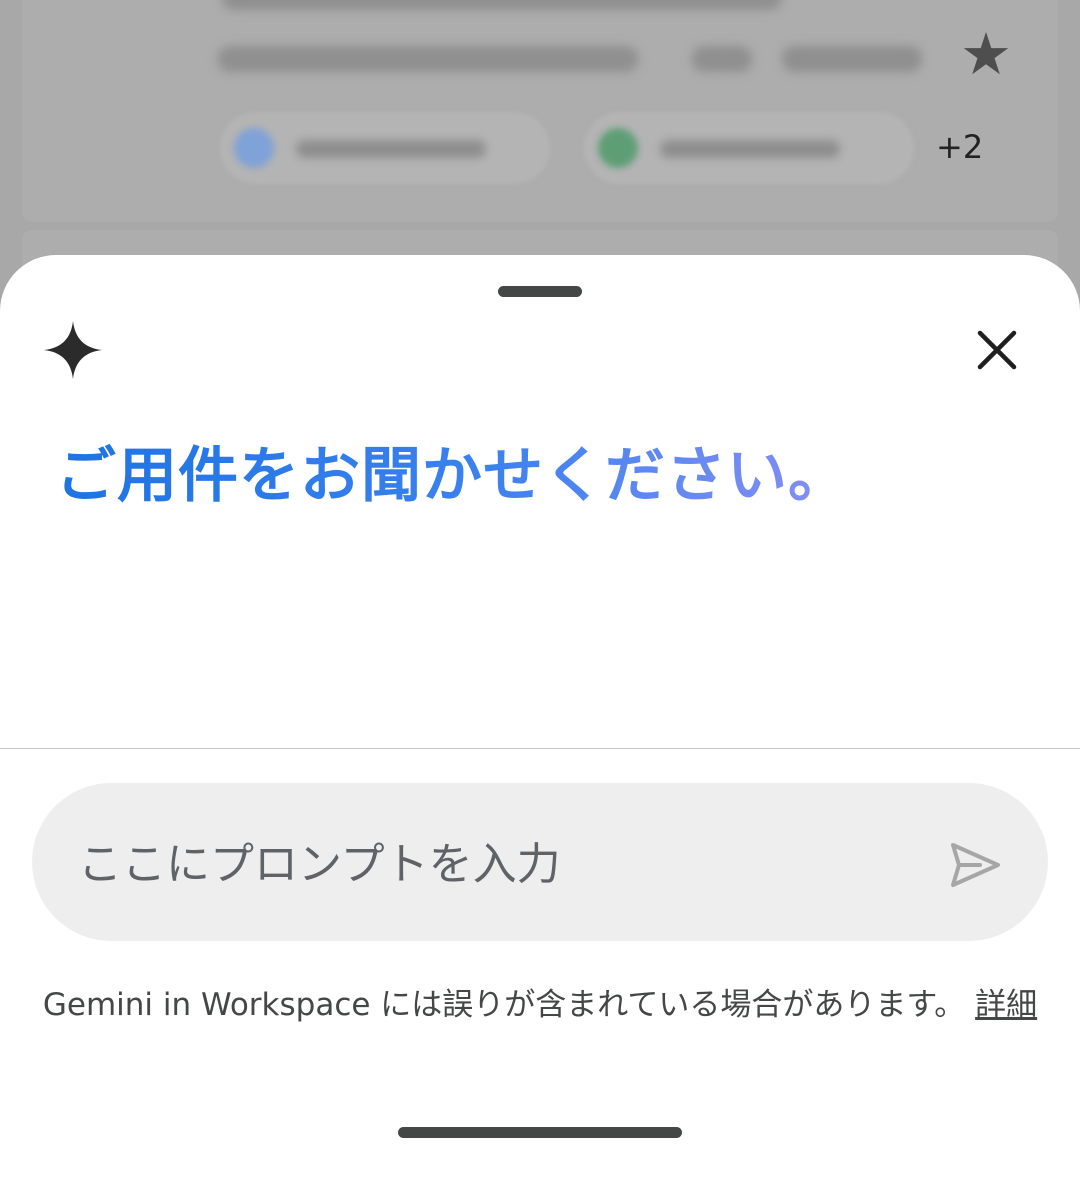 Image resolution: width=1080 pixels, height=1180 pixels. Describe the element at coordinates (1006, 1005) in the screenshot. I see `details-link: 詳細` at that location.